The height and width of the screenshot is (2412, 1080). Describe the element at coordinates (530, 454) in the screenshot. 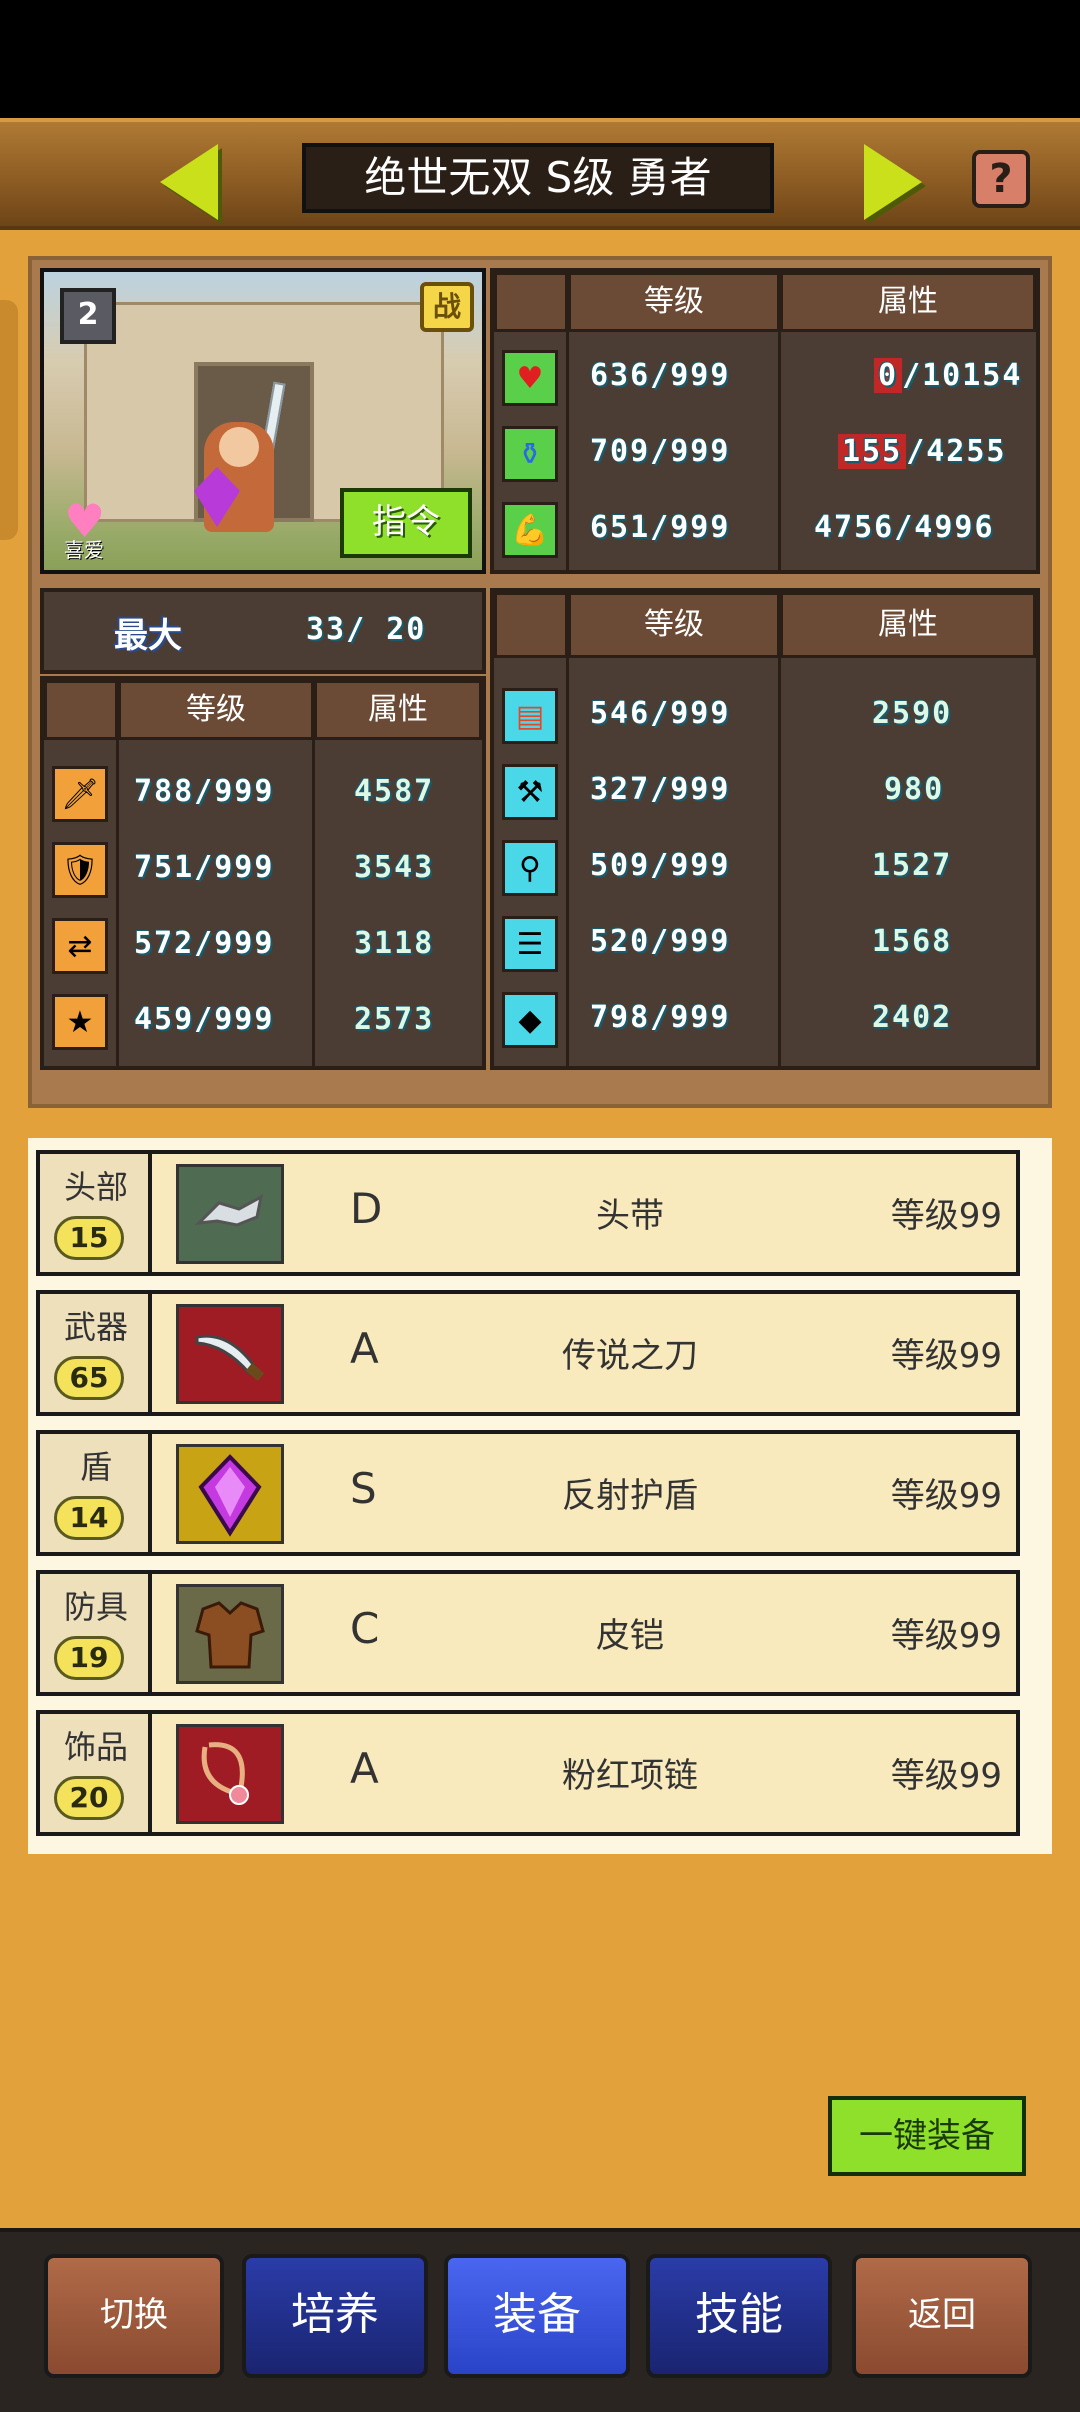

I see `potion-icon: ⚱` at that location.